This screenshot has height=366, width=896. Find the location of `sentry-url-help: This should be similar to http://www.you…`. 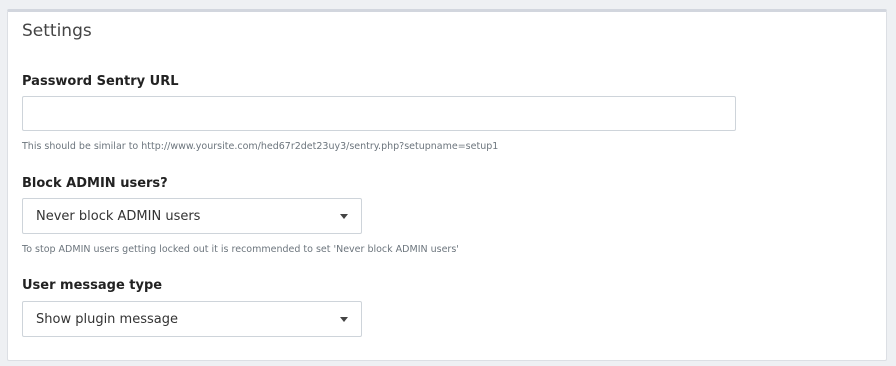

sentry-url-help: This should be similar to http://www.you… is located at coordinates (260, 146).